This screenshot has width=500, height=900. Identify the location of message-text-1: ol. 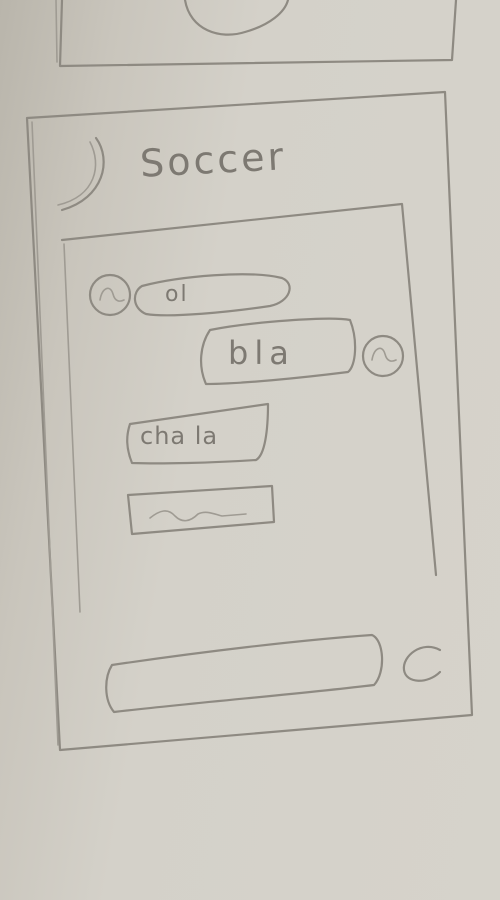
(177, 294).